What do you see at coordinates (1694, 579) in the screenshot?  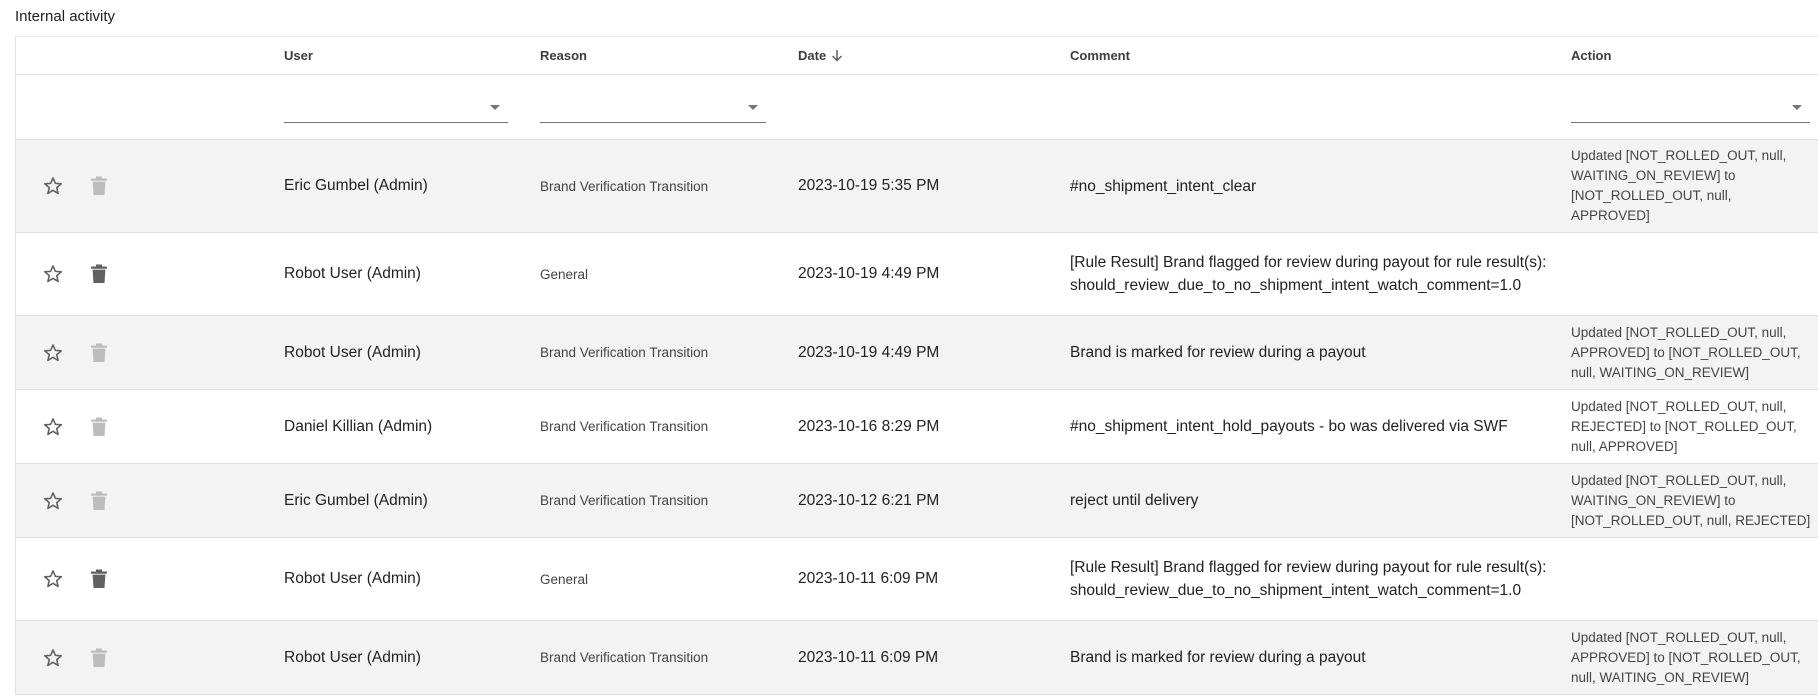 I see `cell-action` at bounding box center [1694, 579].